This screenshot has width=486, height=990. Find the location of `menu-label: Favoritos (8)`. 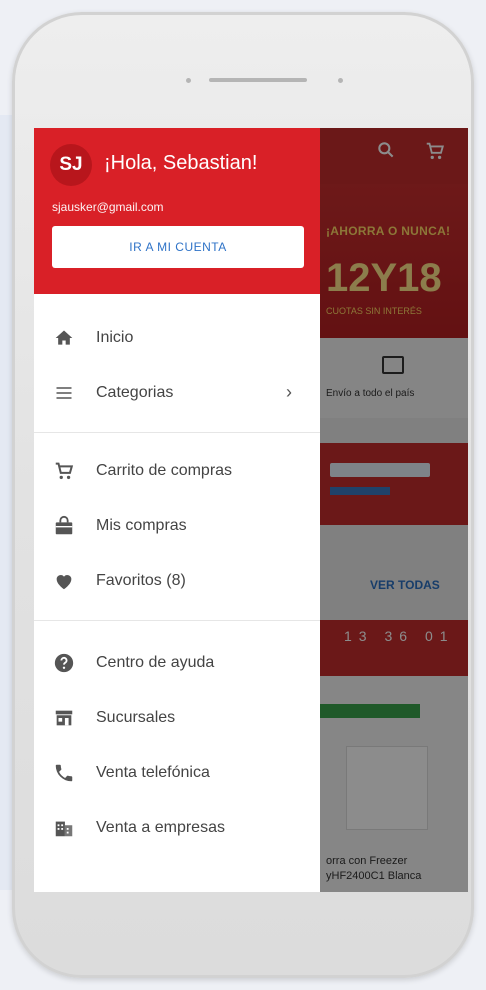

menu-label: Favoritos (8) is located at coordinates (141, 580).